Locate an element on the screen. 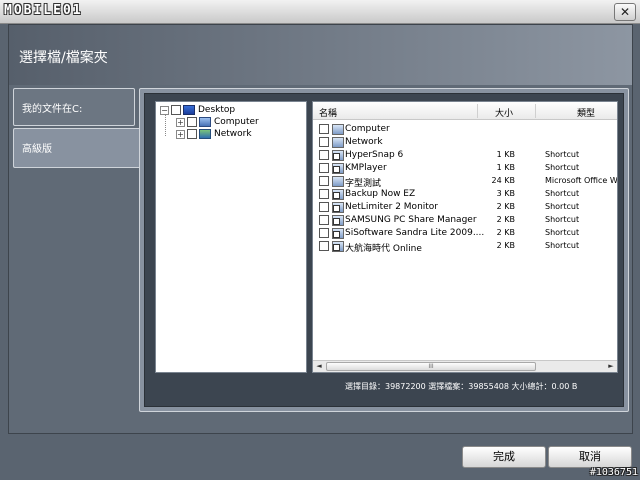  cancel-button: 取消 is located at coordinates (590, 457).